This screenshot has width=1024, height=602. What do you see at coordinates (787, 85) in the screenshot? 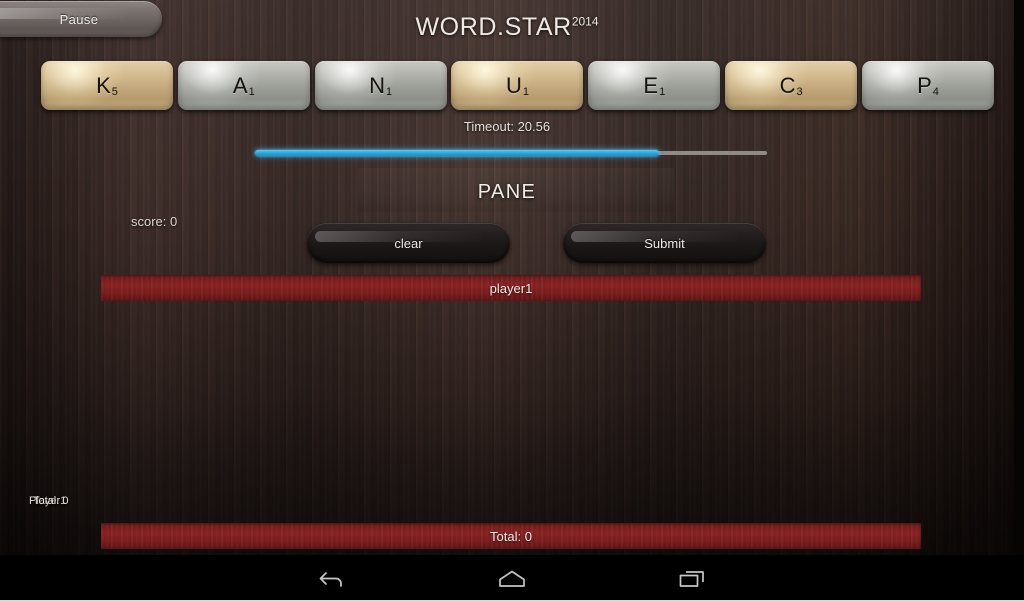
I see `tile-letter: C` at bounding box center [787, 85].